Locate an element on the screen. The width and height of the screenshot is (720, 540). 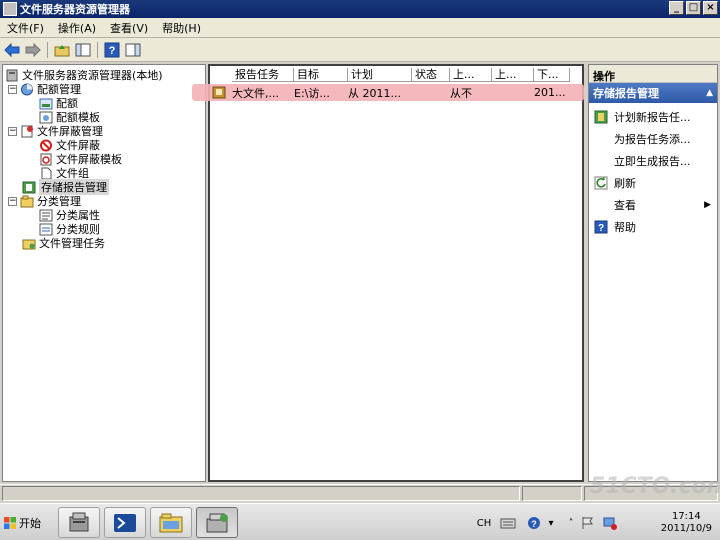
tree-item-file-screen-template: 文件屏蔽模板 is located at coordinates (80, 159).